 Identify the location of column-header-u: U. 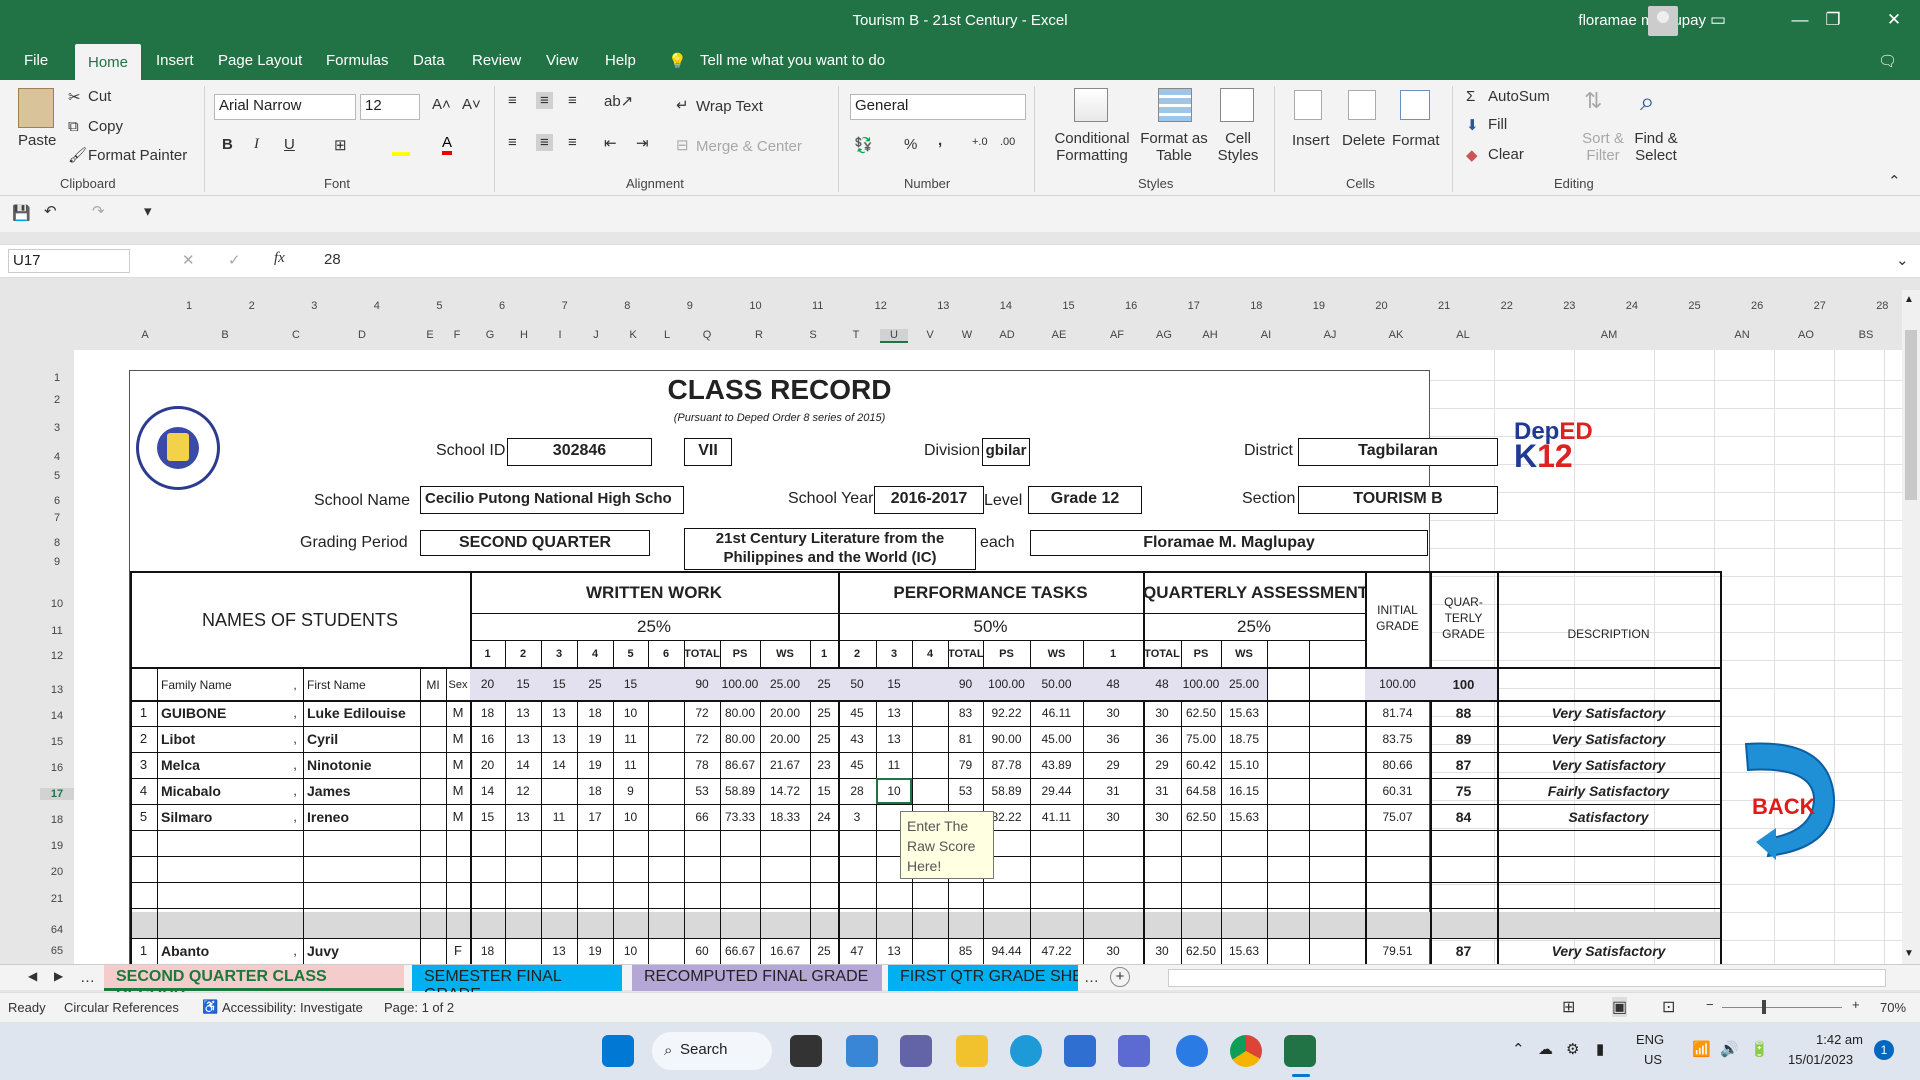
(894, 336).